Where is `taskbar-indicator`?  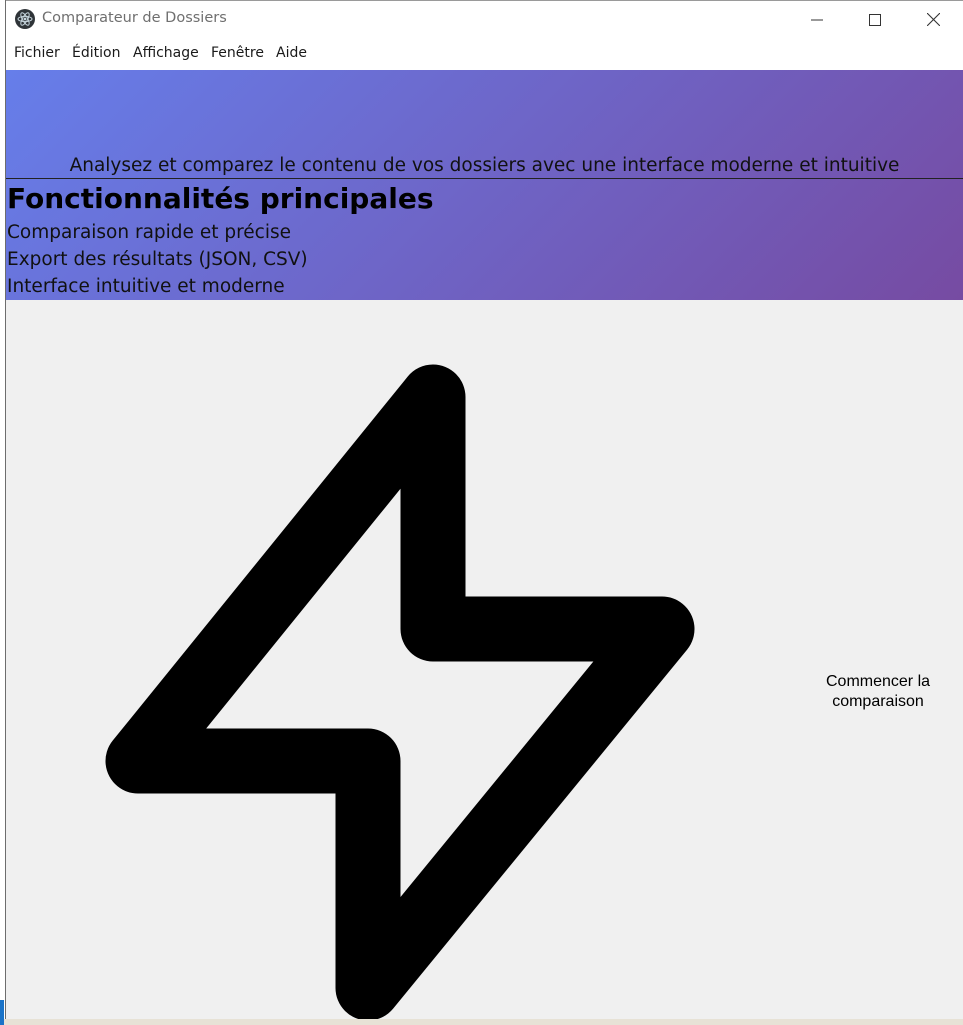 taskbar-indicator is located at coordinates (2, 1012).